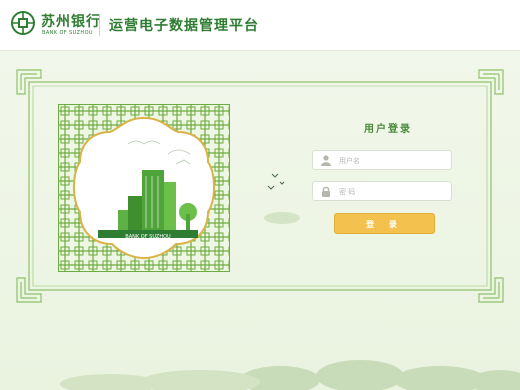 The width and height of the screenshot is (520, 390). I want to click on bank-name-en: BANK OF SUZHOU, so click(67, 33).